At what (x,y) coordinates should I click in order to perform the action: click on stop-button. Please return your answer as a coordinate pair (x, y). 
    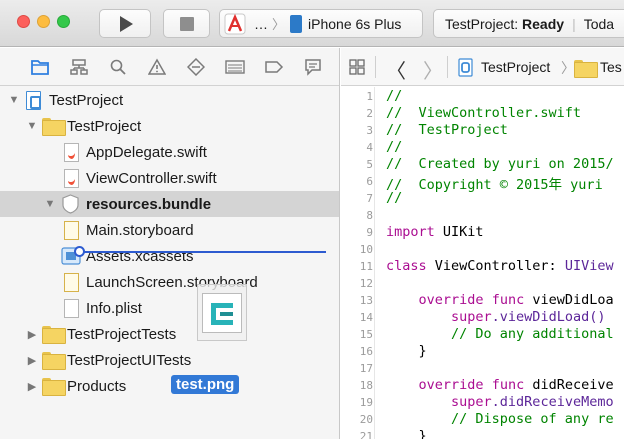
    Looking at the image, I should click on (186, 23).